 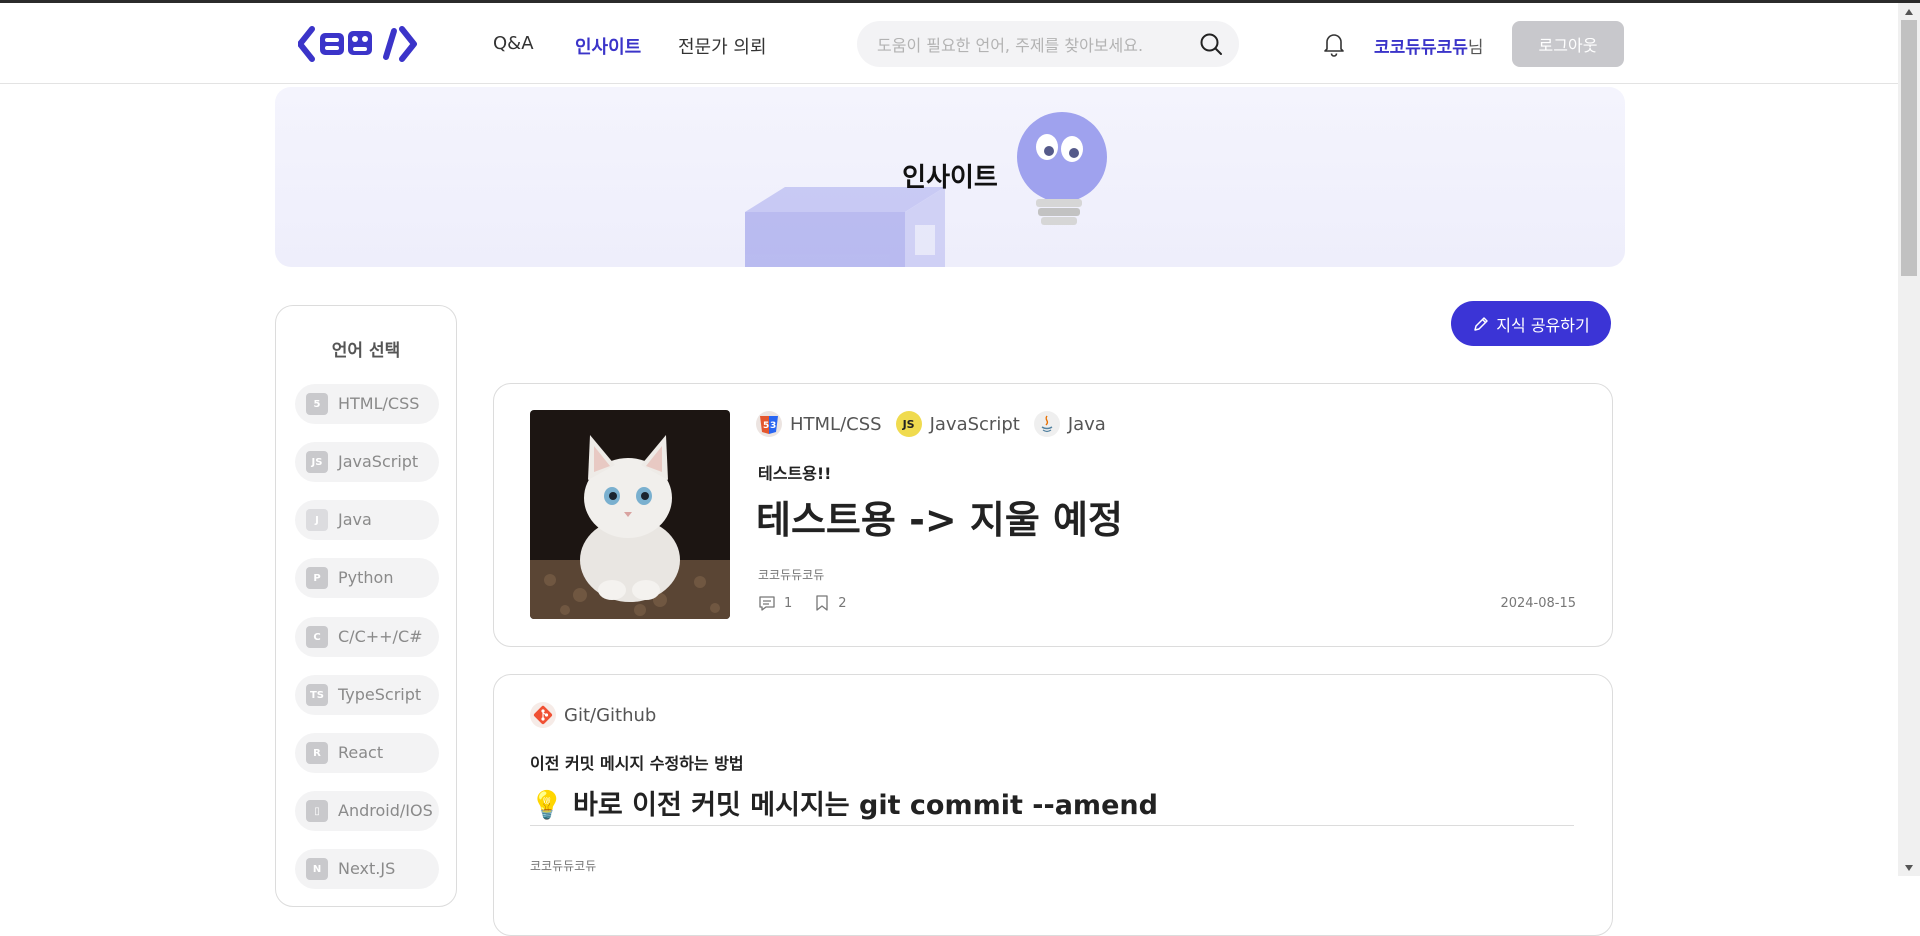 What do you see at coordinates (317, 811) in the screenshot?
I see `mobile-icon: ▯` at bounding box center [317, 811].